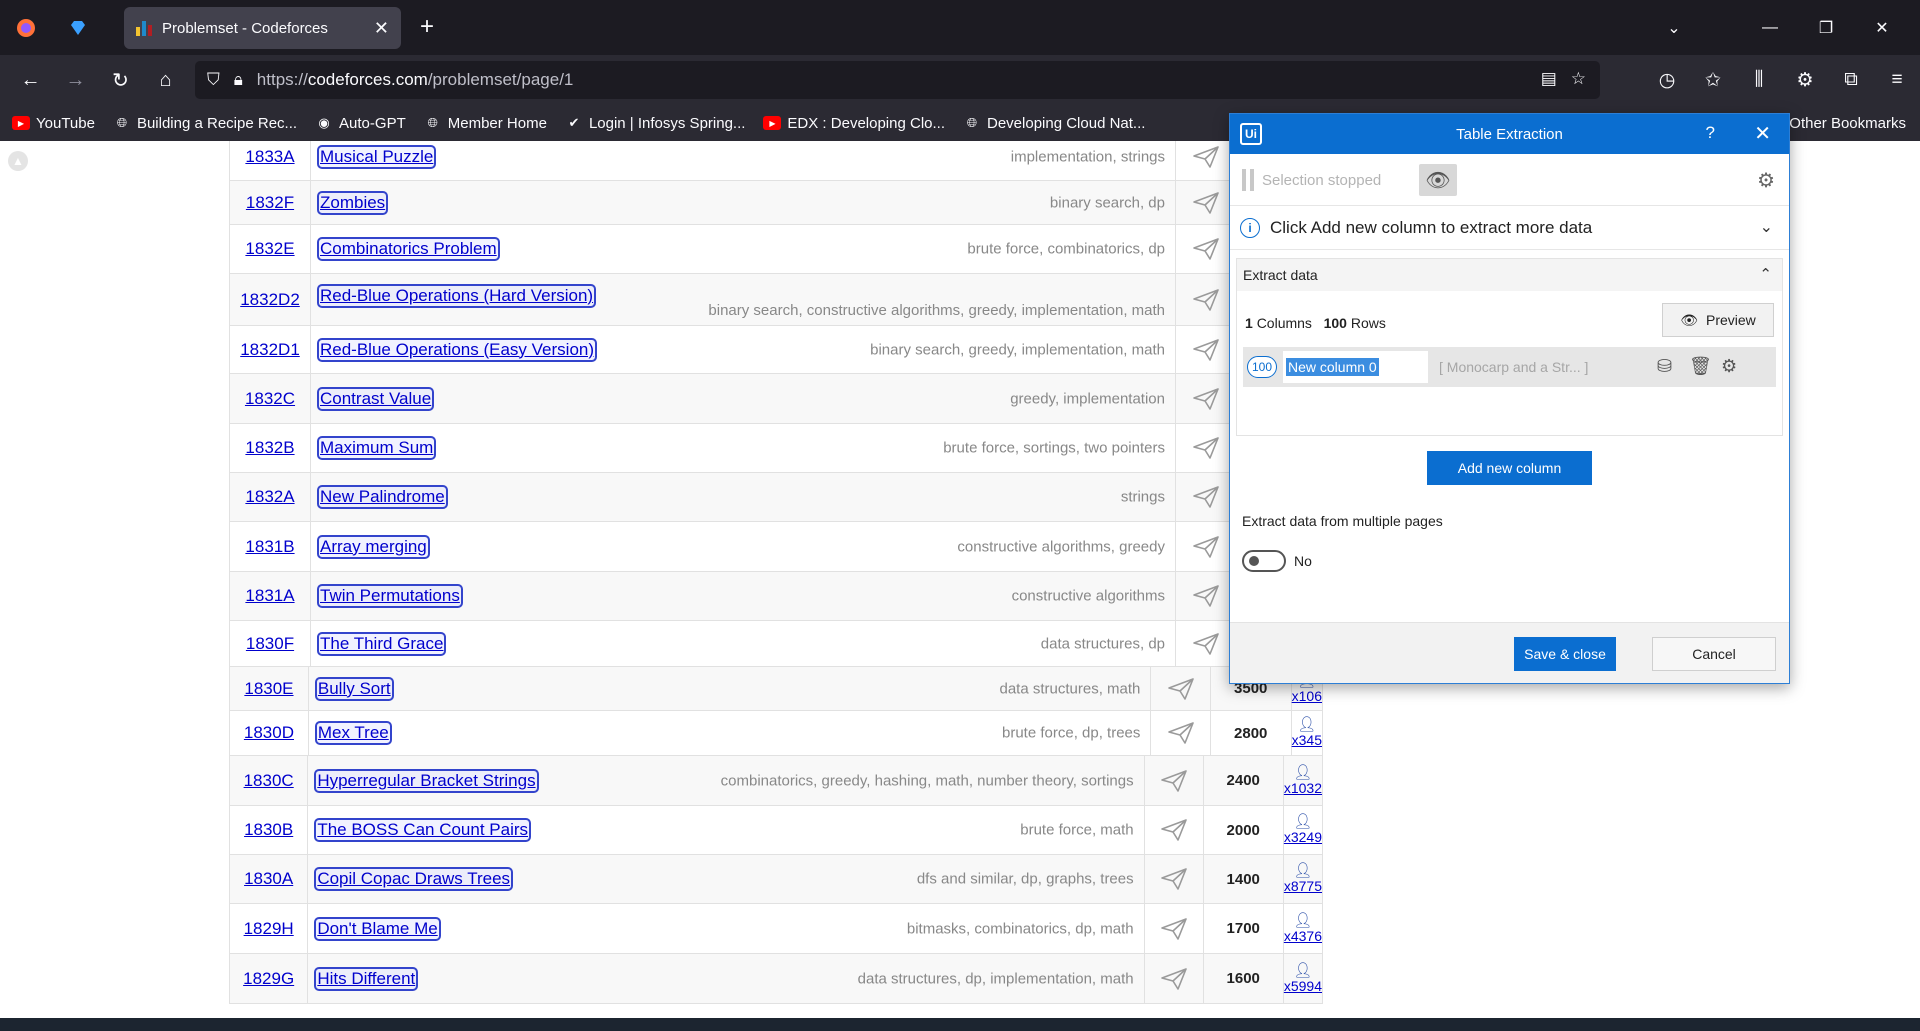 Image resolution: width=1920 pixels, height=1031 pixels. Describe the element at coordinates (423, 830) in the screenshot. I see `problem-name-link: The BOSS Can Count Pairs` at that location.